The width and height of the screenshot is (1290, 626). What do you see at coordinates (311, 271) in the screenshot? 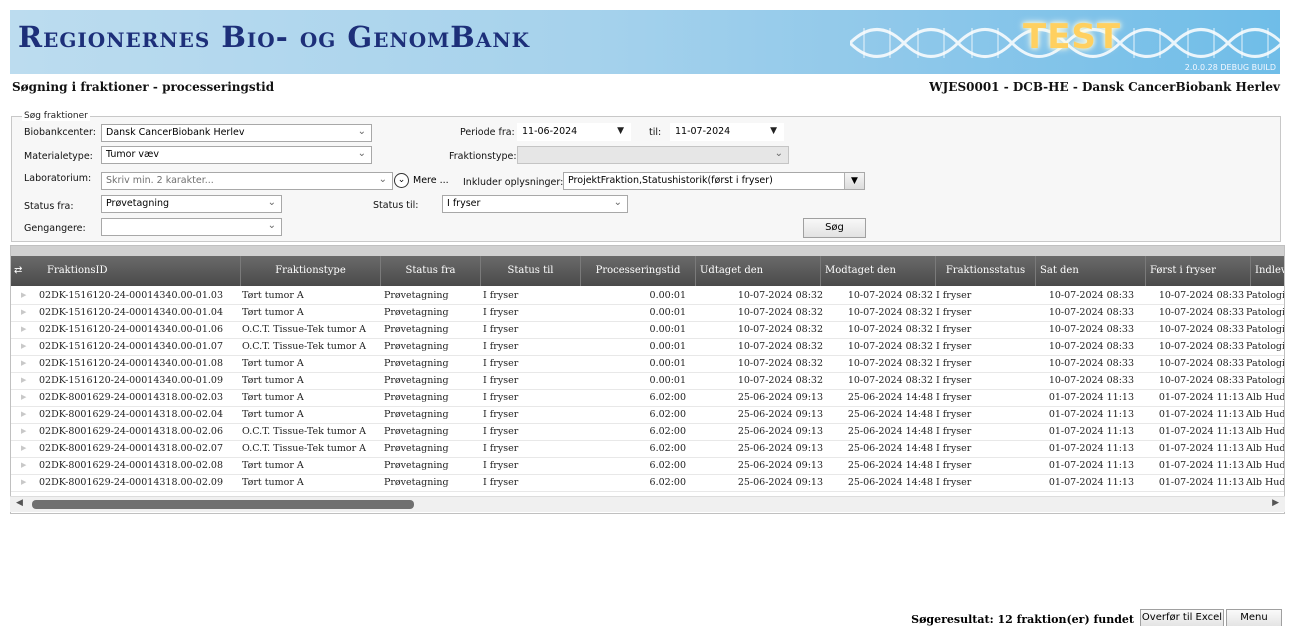
I see `col-fraktionstype: Fraktionstype` at bounding box center [311, 271].